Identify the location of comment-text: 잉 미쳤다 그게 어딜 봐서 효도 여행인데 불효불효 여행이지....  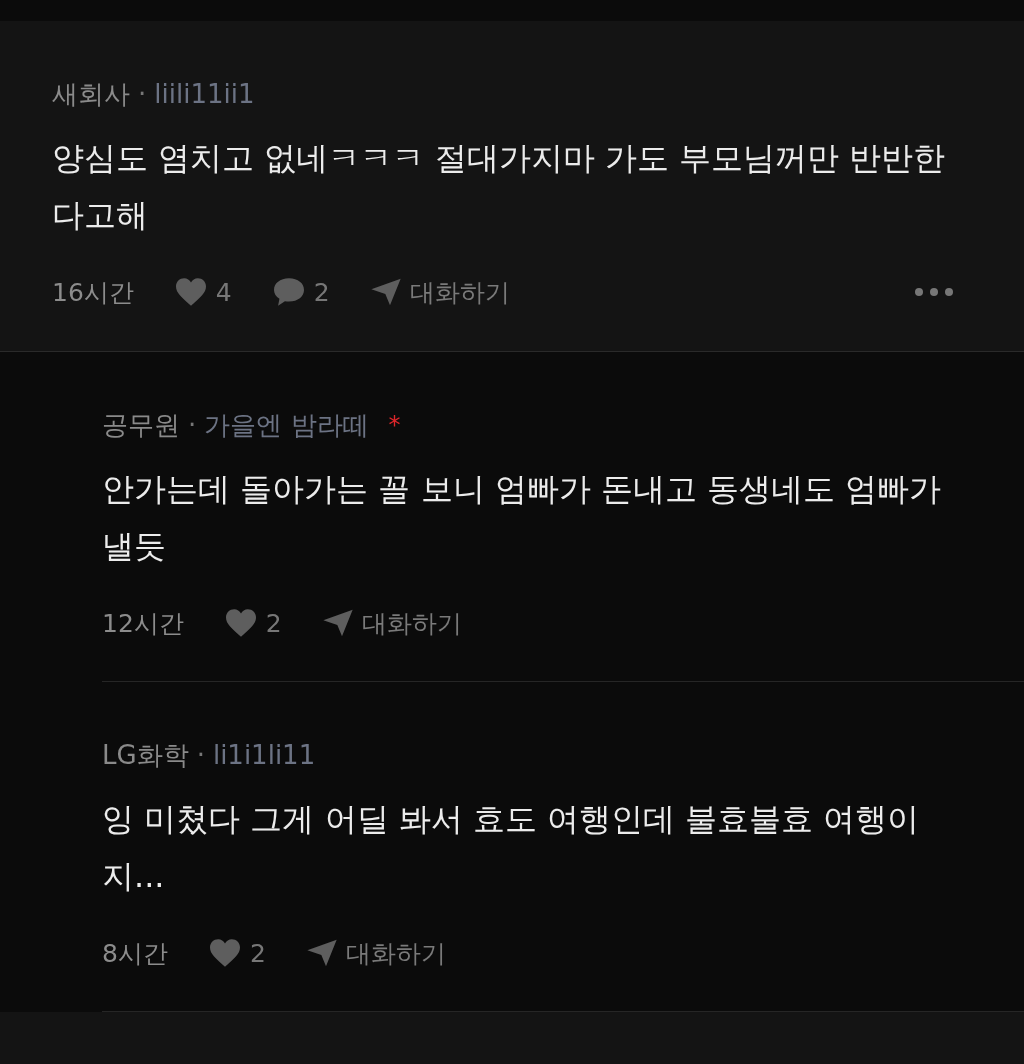
(511, 848).